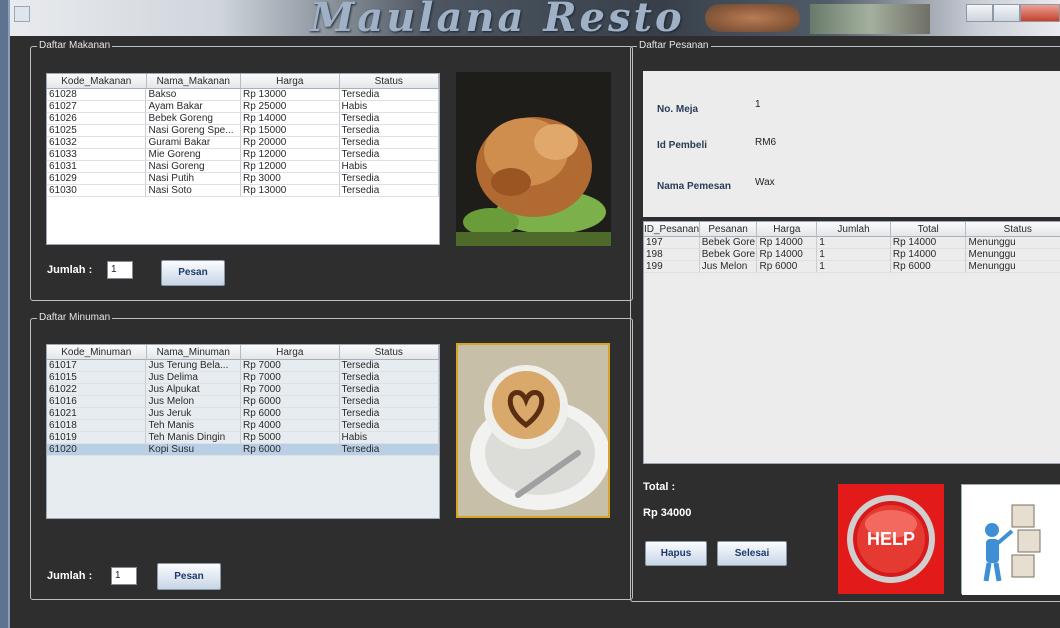  What do you see at coordinates (193, 438) in the screenshot?
I see `table-cell: Teh Manis Dingin` at bounding box center [193, 438].